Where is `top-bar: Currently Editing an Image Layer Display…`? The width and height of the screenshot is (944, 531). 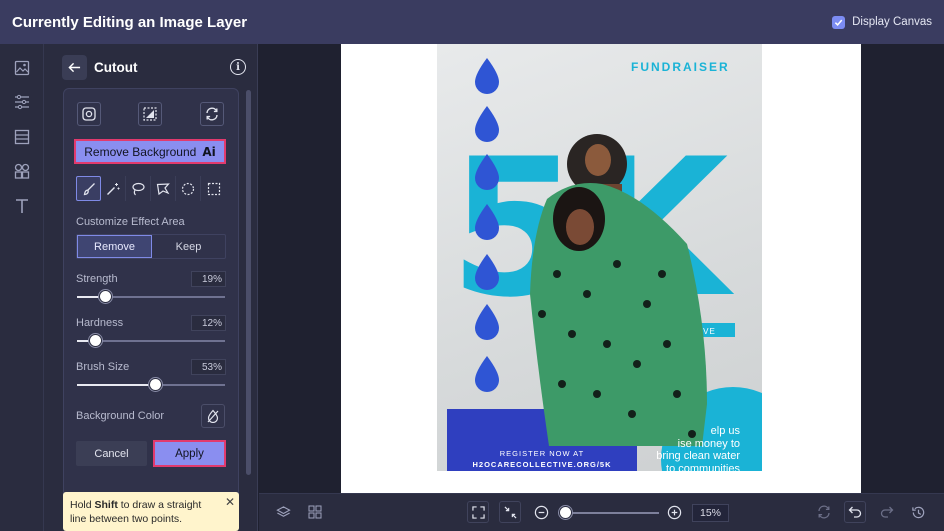 top-bar: Currently Editing an Image Layer Display… is located at coordinates (472, 22).